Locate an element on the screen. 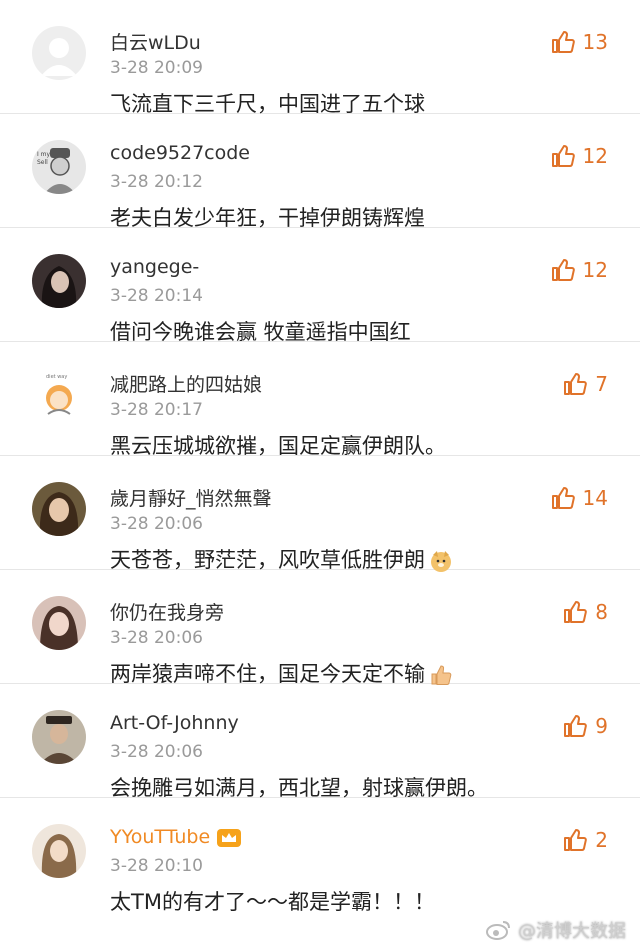  comment-text: 太TM的有才了～～都是学霸！！！ is located at coordinates (272, 902).